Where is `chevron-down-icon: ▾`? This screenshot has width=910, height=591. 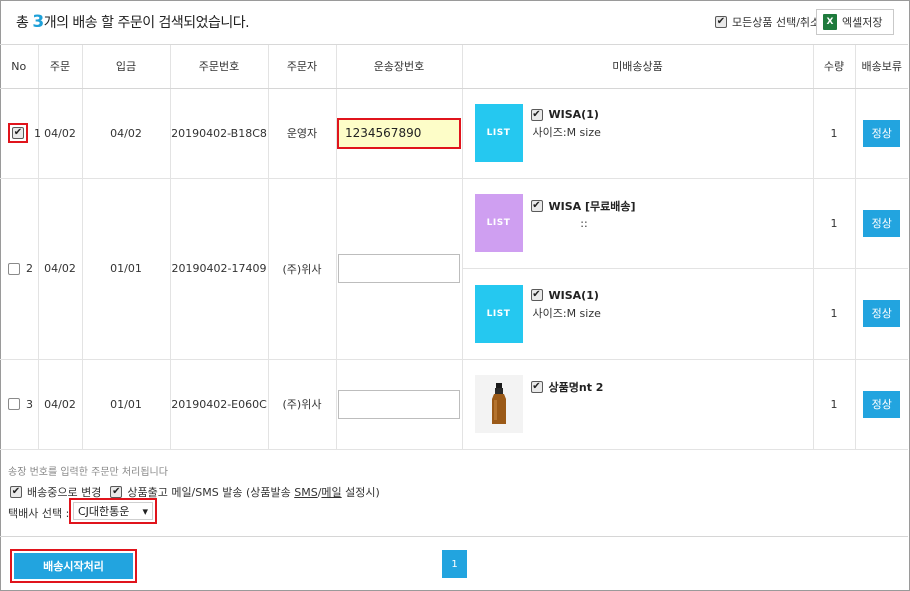
chevron-down-icon: ▾ is located at coordinates (145, 511).